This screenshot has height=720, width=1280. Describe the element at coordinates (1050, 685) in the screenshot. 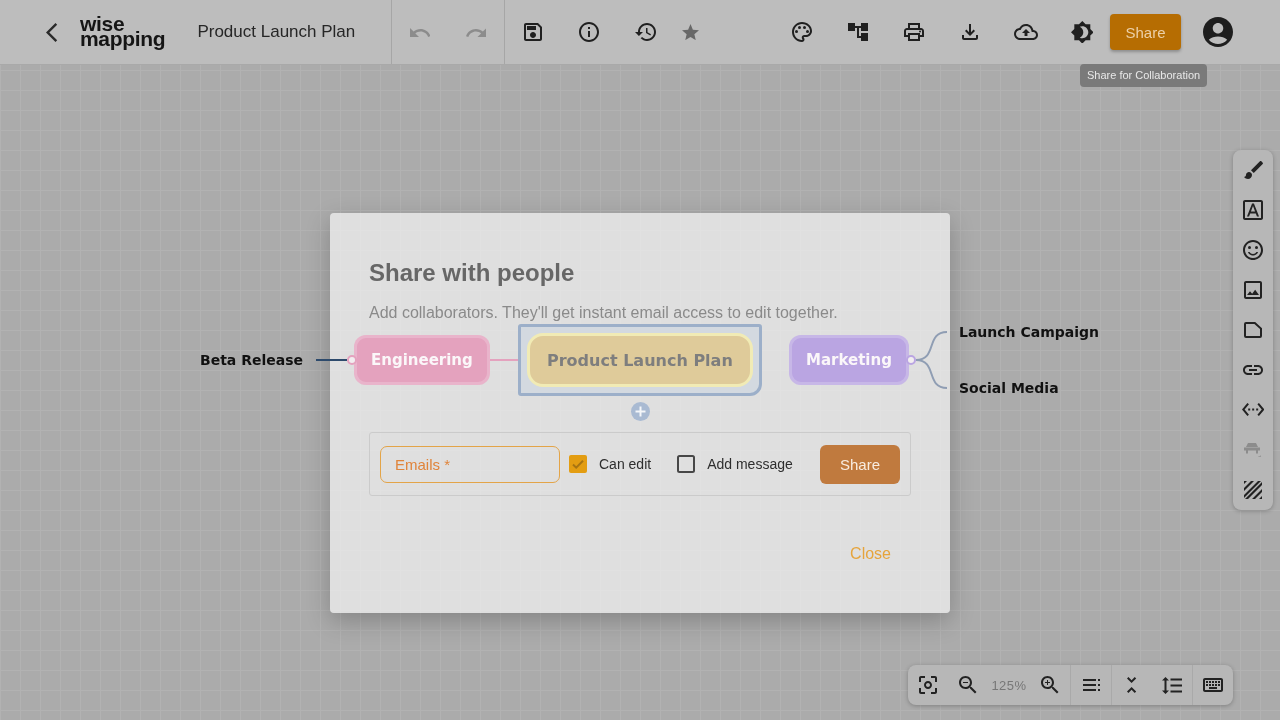

I see `zoom-in-icon` at that location.